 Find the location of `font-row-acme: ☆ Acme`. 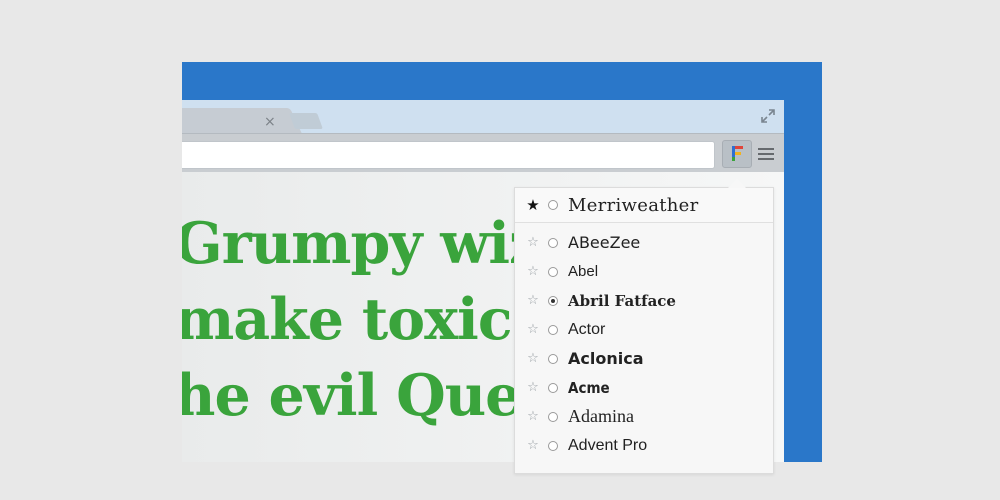

font-row-acme: ☆ Acme is located at coordinates (644, 387).